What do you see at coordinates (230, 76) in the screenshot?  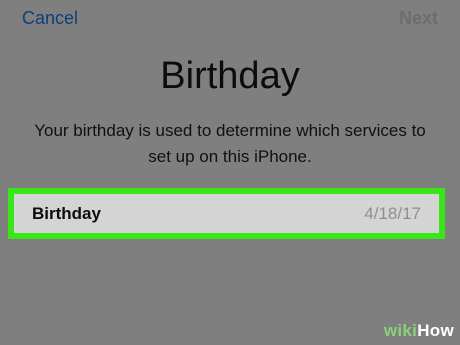 I see `page-title: Birthday` at bounding box center [230, 76].